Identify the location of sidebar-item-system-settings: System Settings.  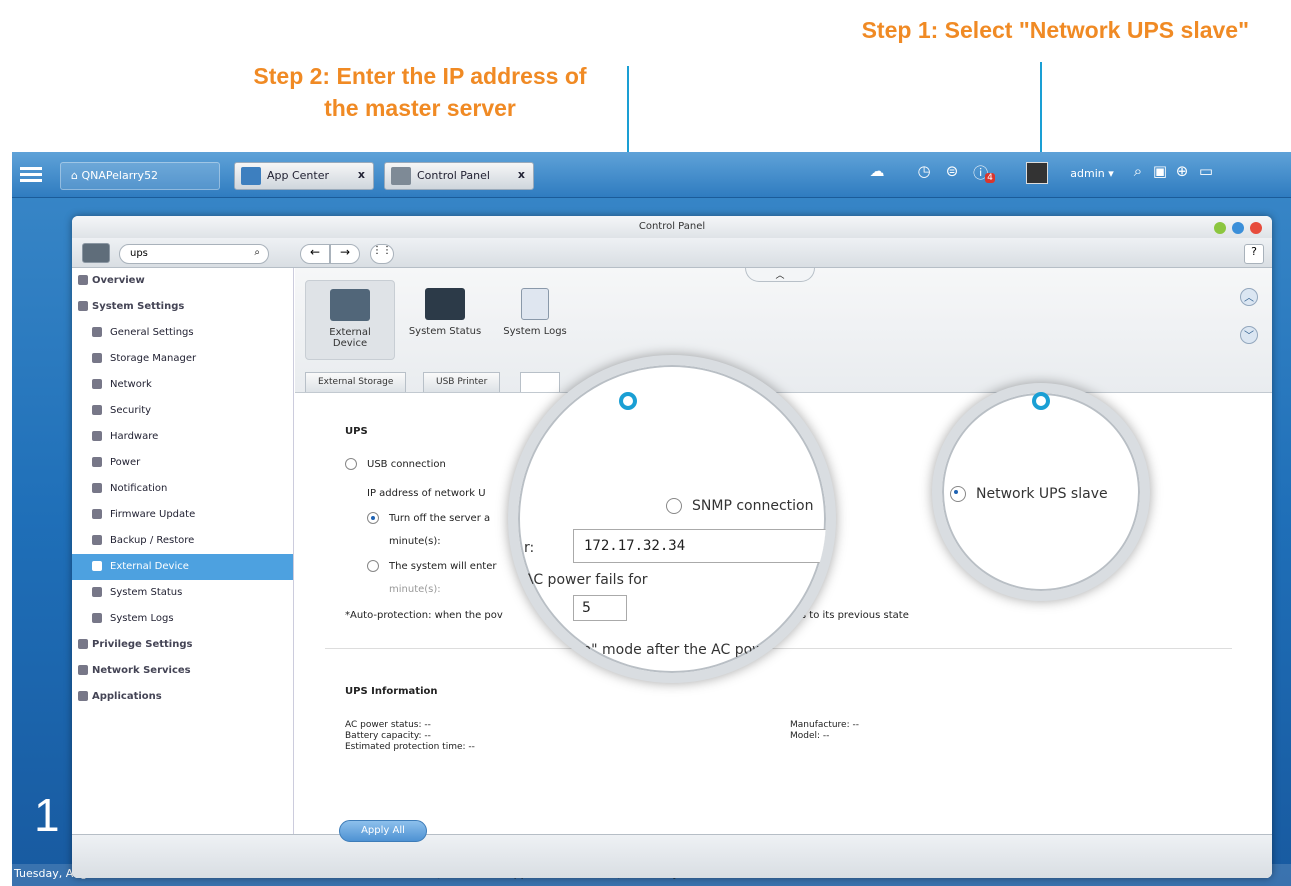
(182, 307).